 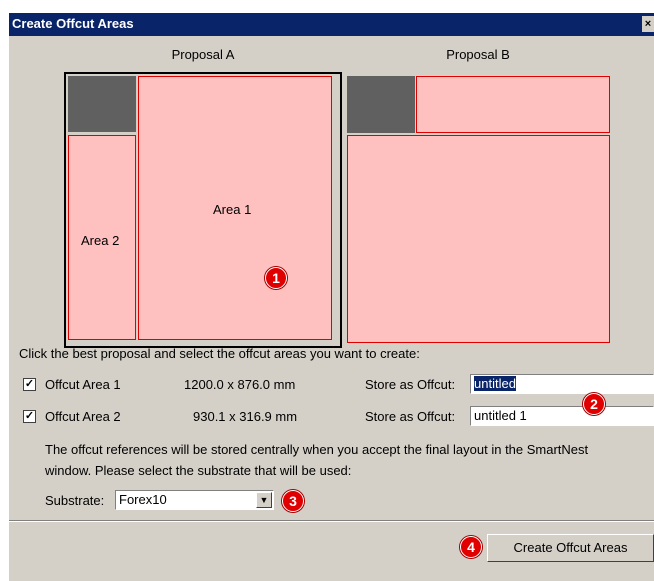 I want to click on offcut-area-1-checkbox: ✓, so click(x=29, y=384).